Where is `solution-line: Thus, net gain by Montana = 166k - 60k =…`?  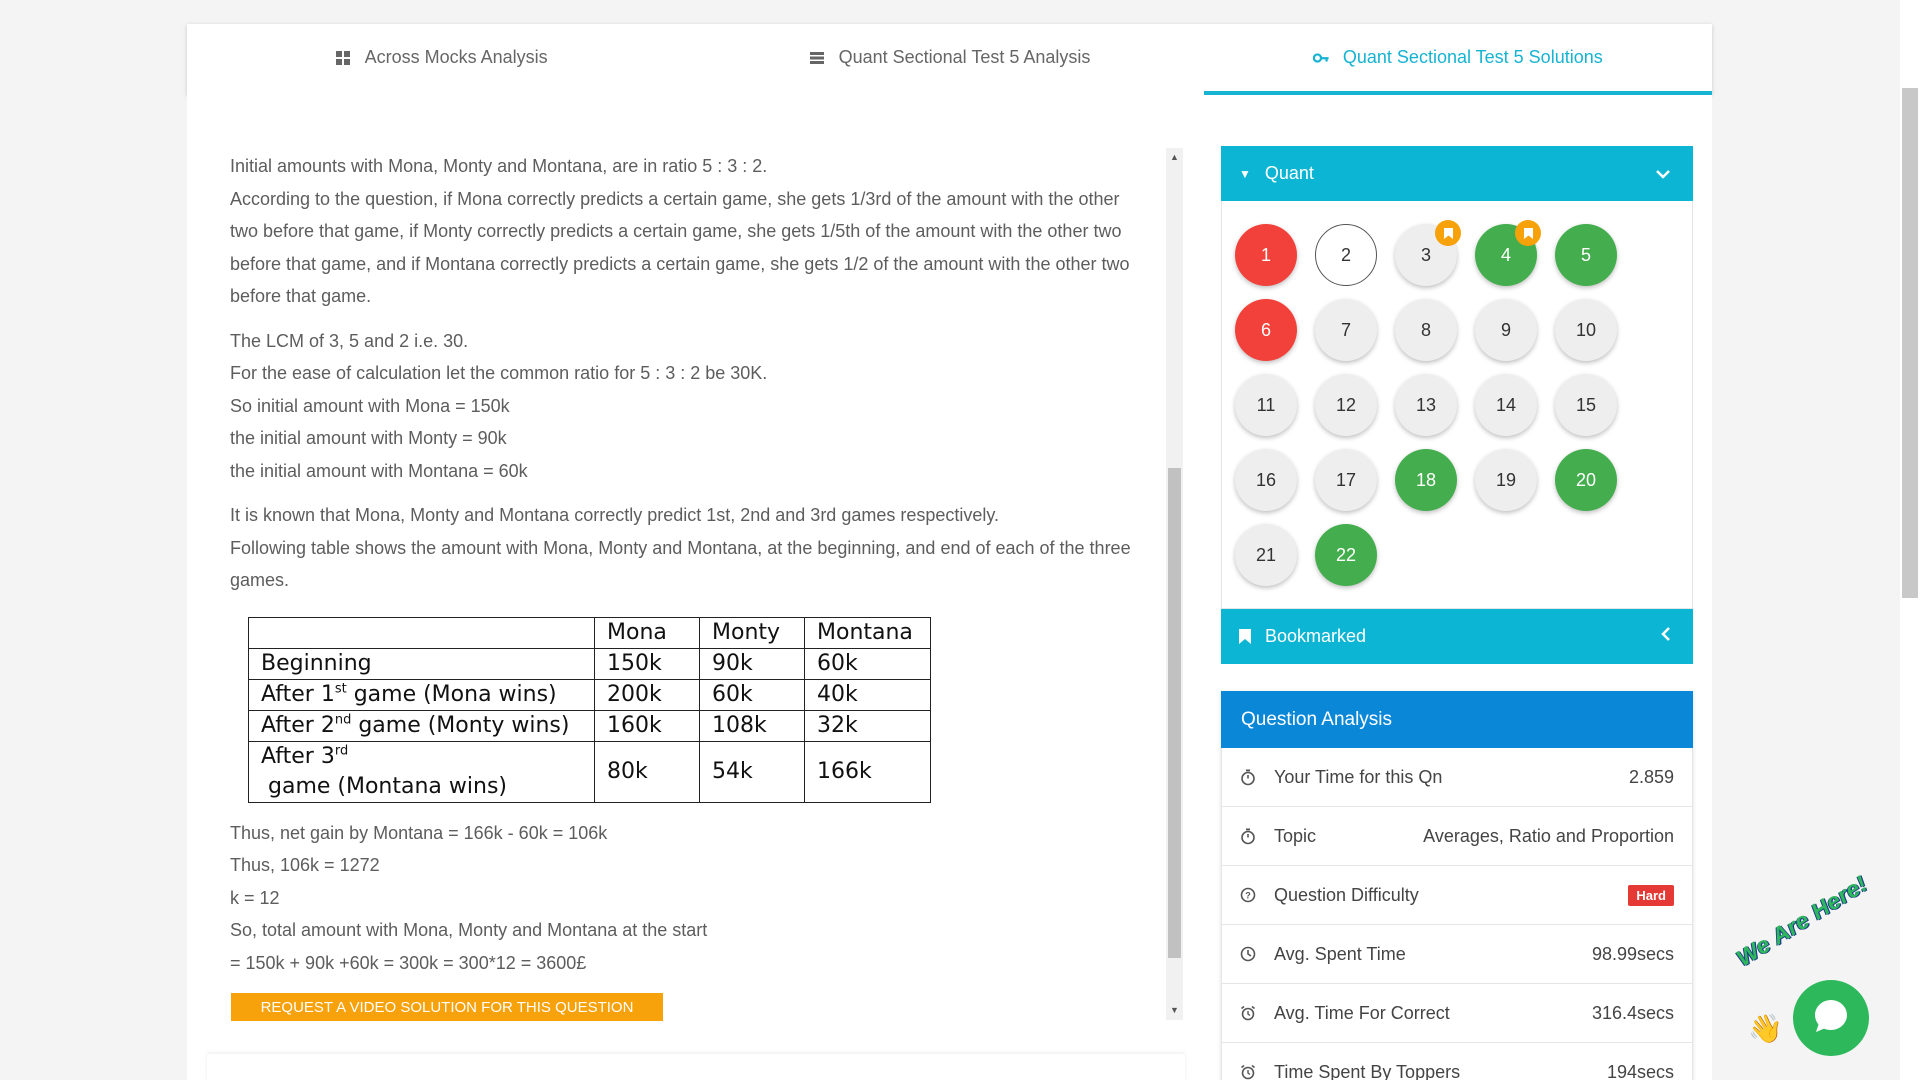 solution-line: Thus, net gain by Montana = 166k - 60k =… is located at coordinates (419, 832).